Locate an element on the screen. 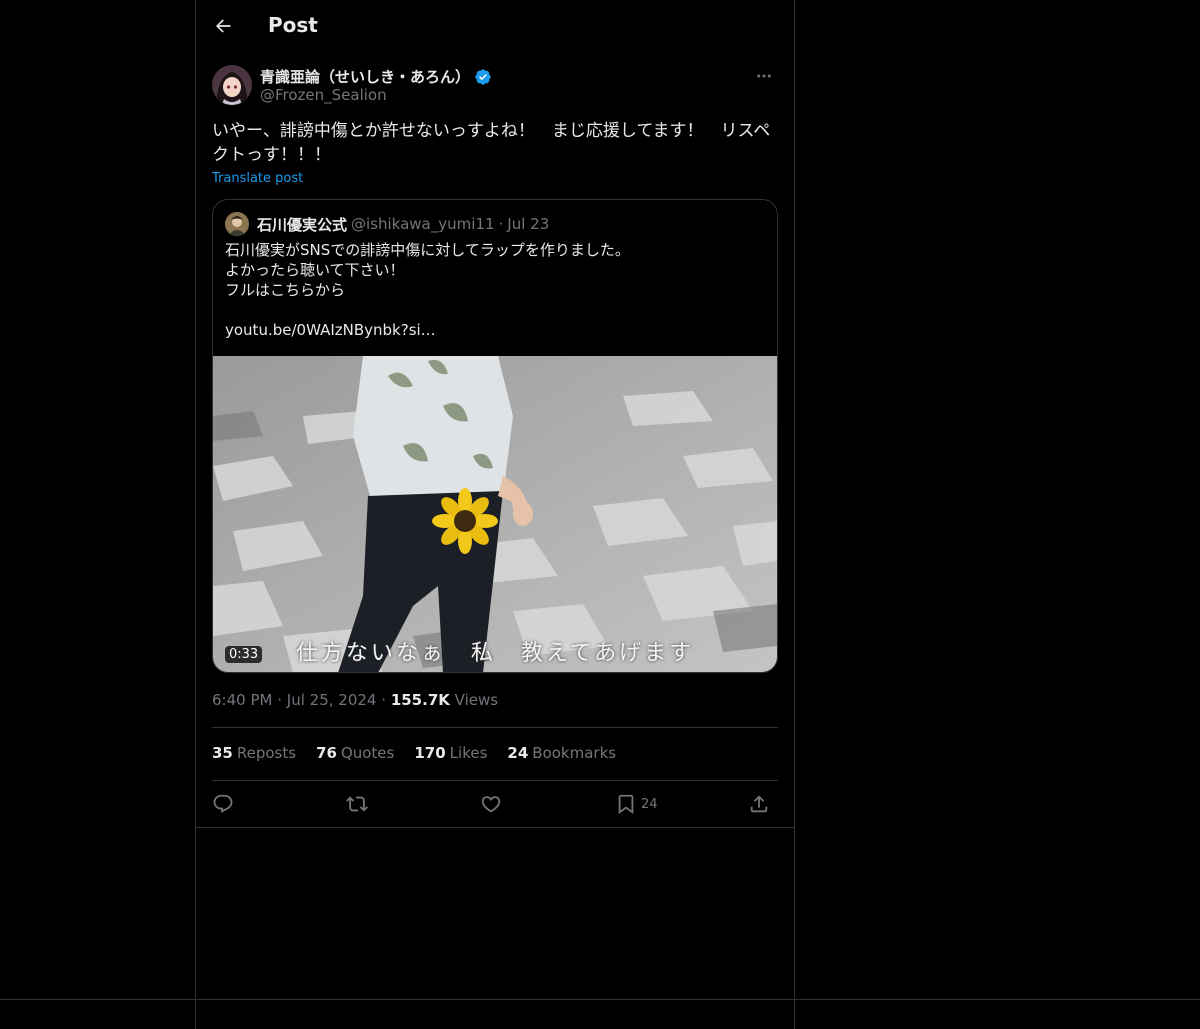 This screenshot has width=1200, height=1029. post-time: 6:40 PM is located at coordinates (242, 700).